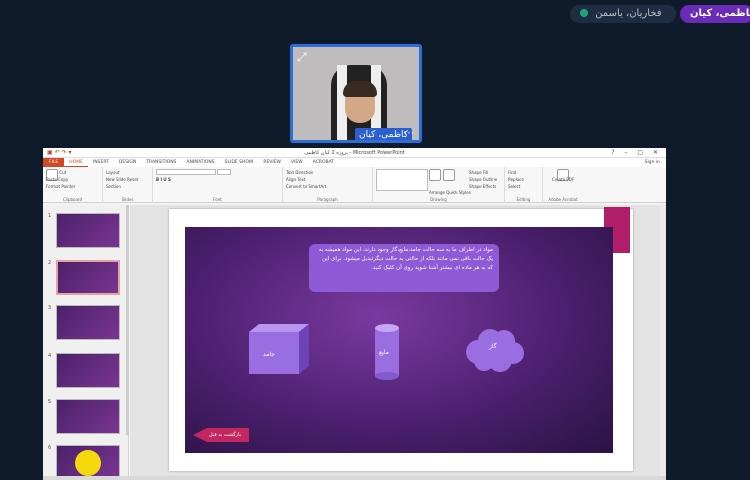 This screenshot has height=480, width=750. I want to click on tab-animations: ANIMATIONS, so click(200, 162).